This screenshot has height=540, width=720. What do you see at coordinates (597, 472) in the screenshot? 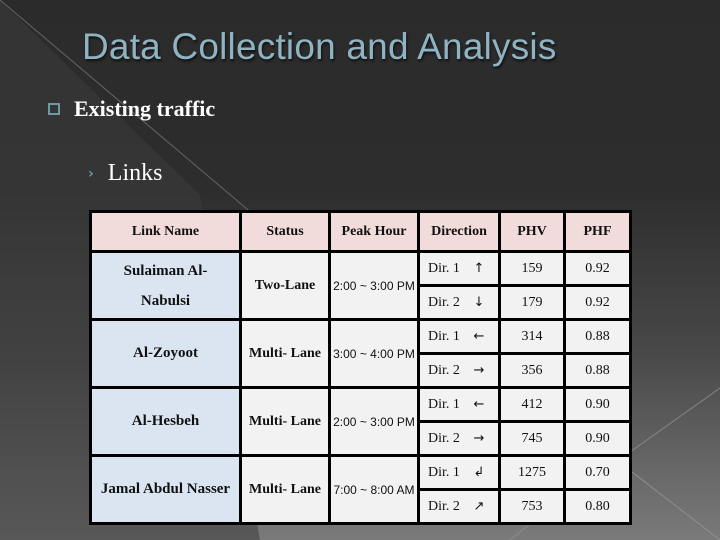
I see `phf-cell: 0.70` at bounding box center [597, 472].